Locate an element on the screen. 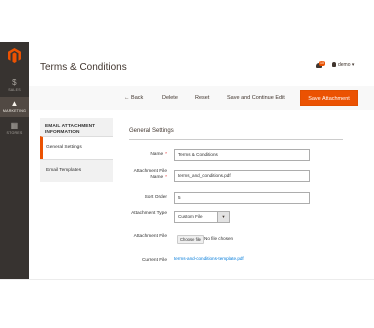 The width and height of the screenshot is (374, 328). attachment-type-label: Attachment Type is located at coordinates (149, 213).